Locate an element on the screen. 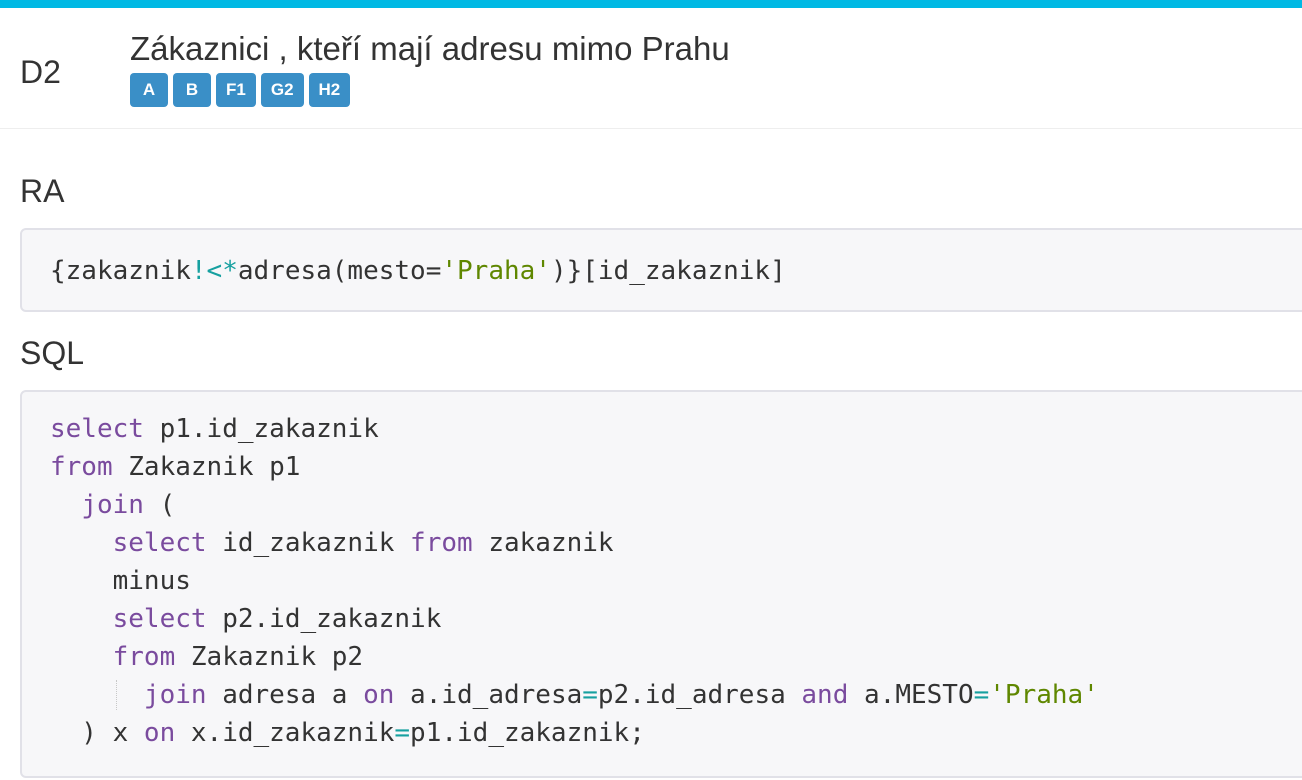 The width and height of the screenshot is (1302, 780). code-text: zakaznik is located at coordinates (543, 543).